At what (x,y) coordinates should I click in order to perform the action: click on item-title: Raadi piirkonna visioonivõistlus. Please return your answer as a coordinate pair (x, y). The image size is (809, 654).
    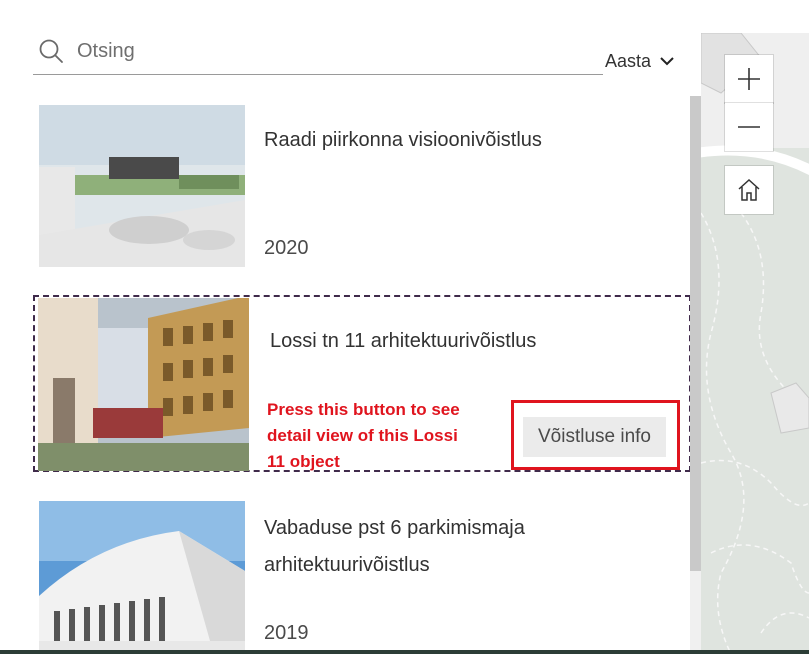
    Looking at the image, I should click on (403, 140).